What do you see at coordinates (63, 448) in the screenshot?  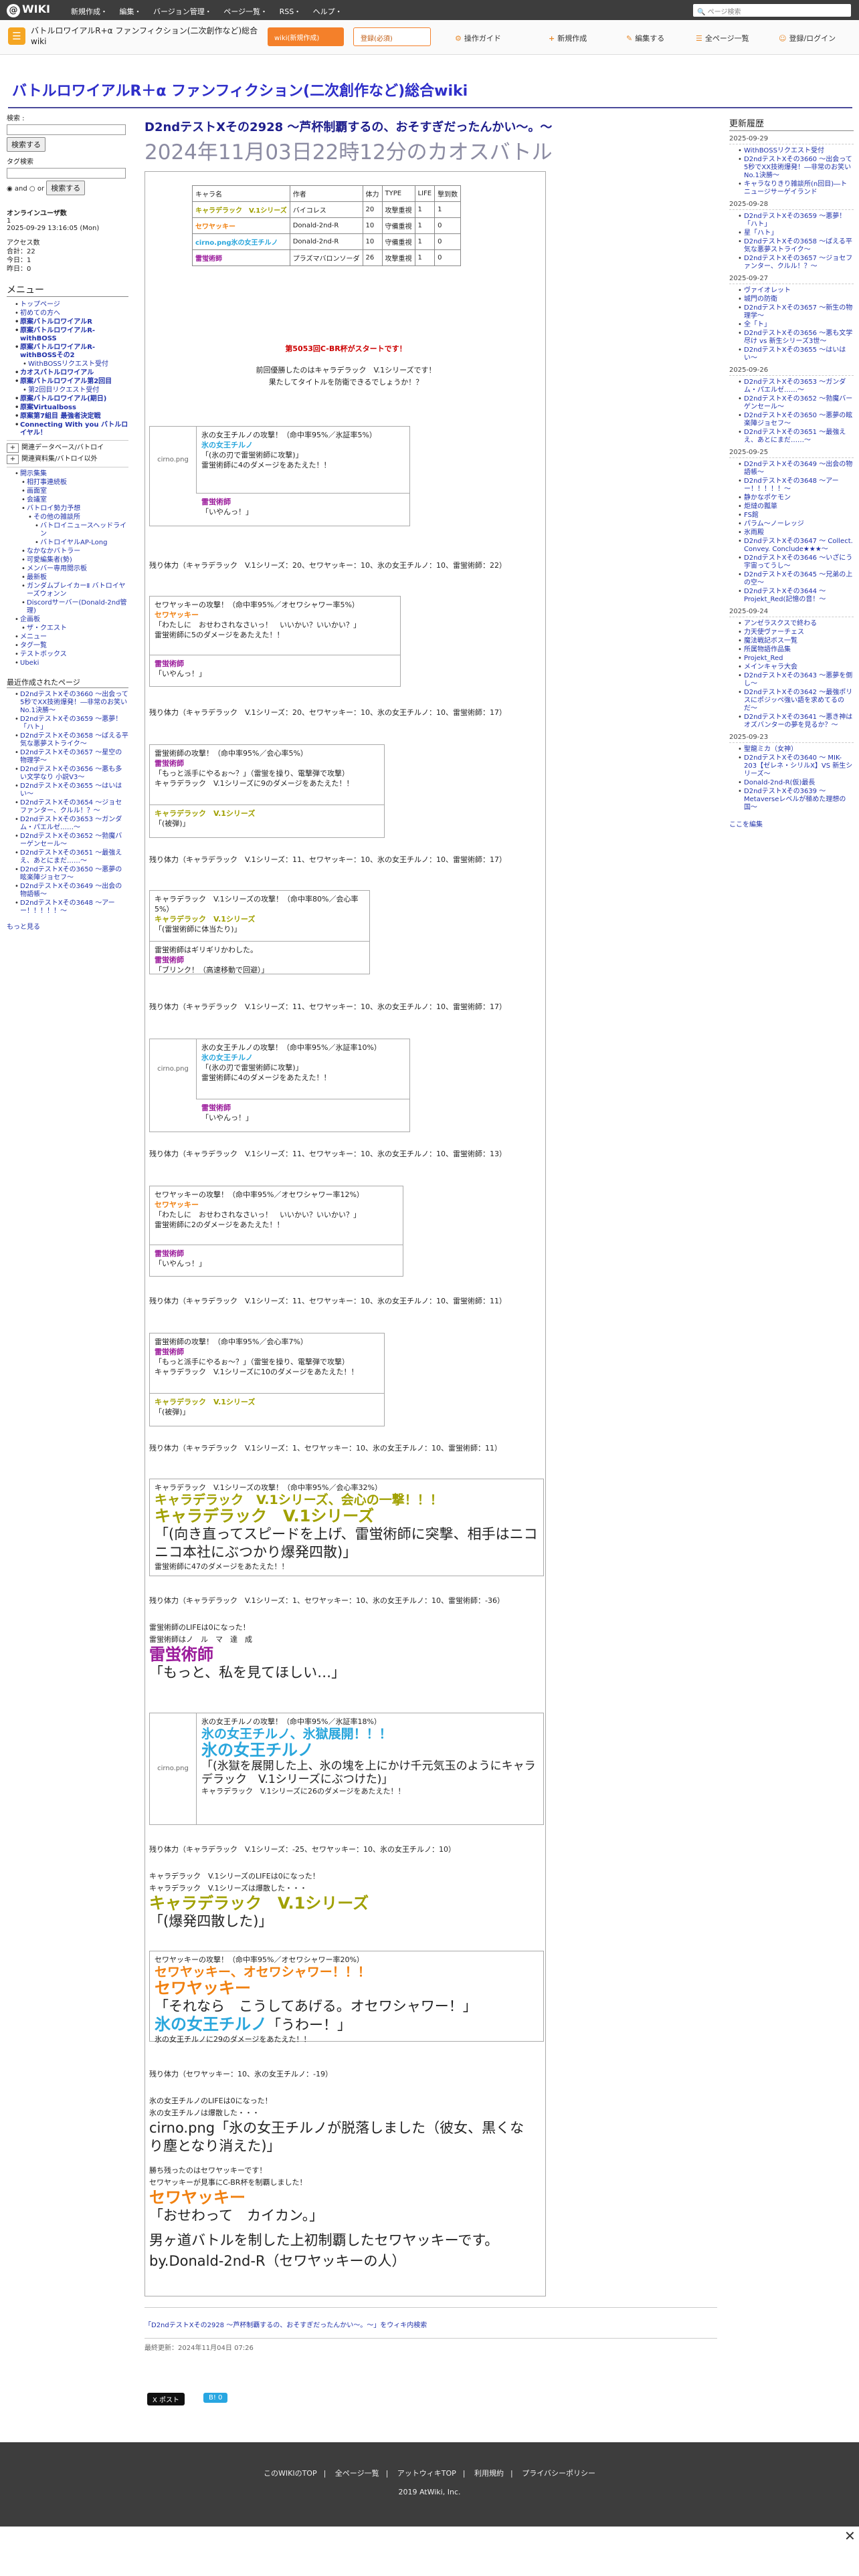 I see `collapsible-db: 関連データベース/バトロイ` at bounding box center [63, 448].